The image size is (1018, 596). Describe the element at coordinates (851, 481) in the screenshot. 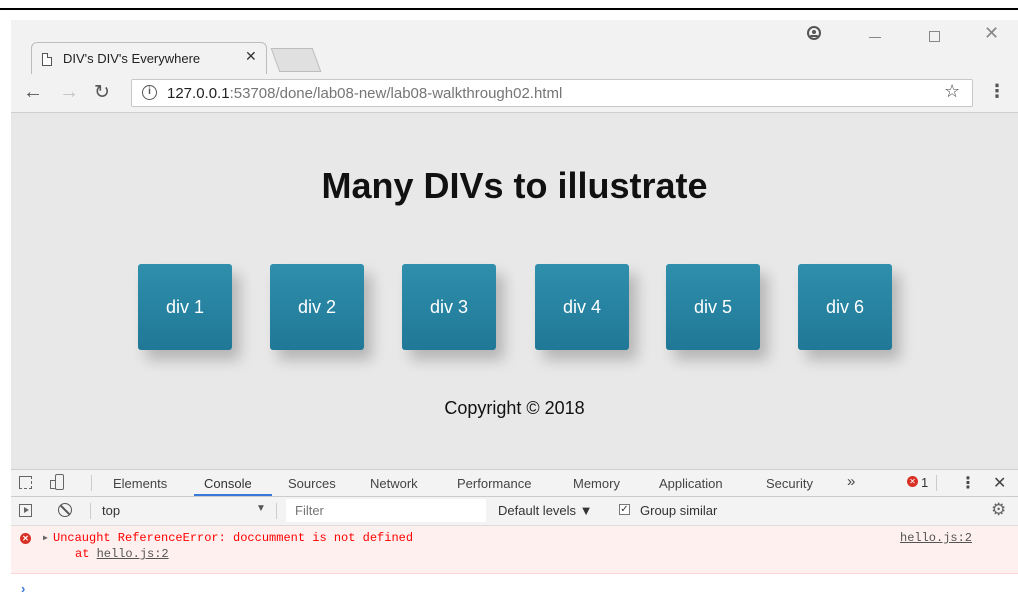

I see `more-tabs-icon: »` at that location.